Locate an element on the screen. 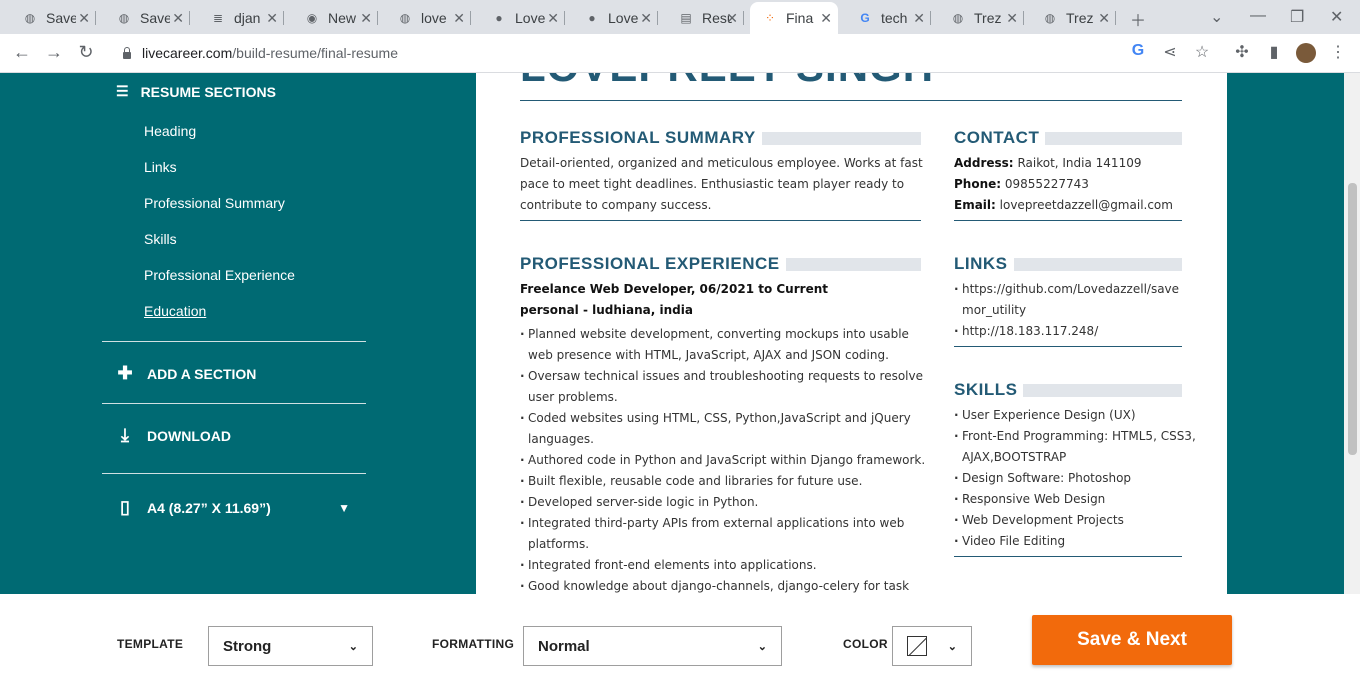 The width and height of the screenshot is (1360, 685). browser-tab: ▤ Resu ✕ is located at coordinates (705, 18).